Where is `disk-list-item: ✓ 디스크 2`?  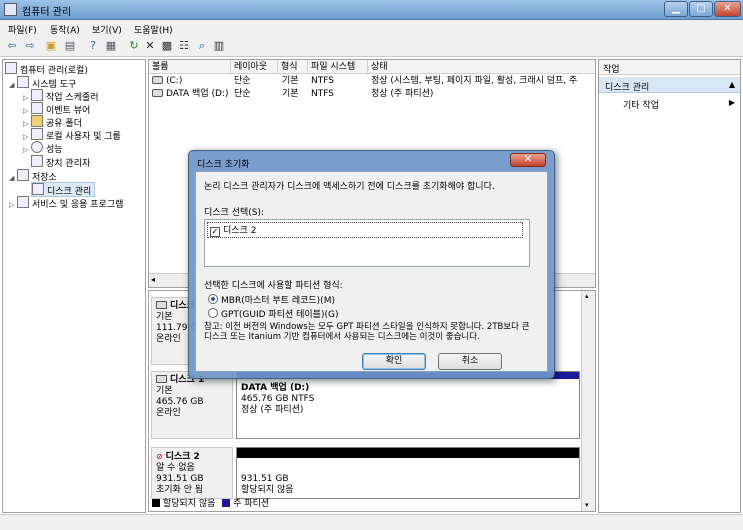
disk-list-item: ✓ 디스크 2 is located at coordinates (365, 230).